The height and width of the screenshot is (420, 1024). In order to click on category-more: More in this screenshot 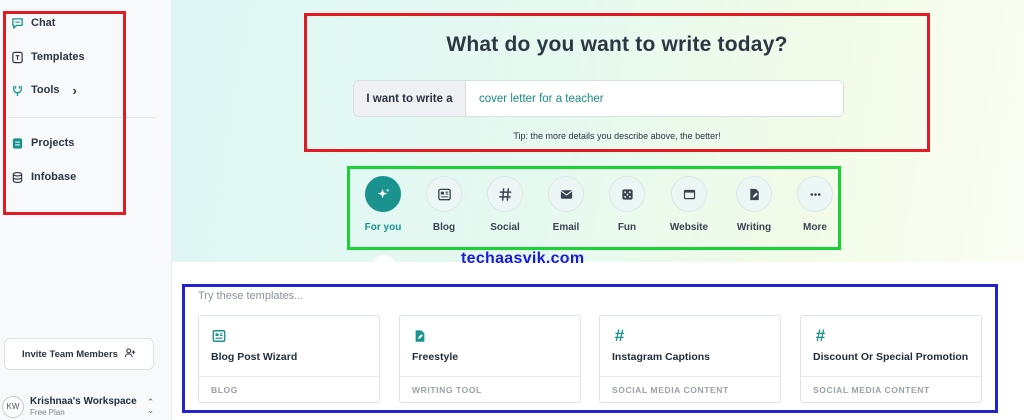, I will do `click(815, 204)`.